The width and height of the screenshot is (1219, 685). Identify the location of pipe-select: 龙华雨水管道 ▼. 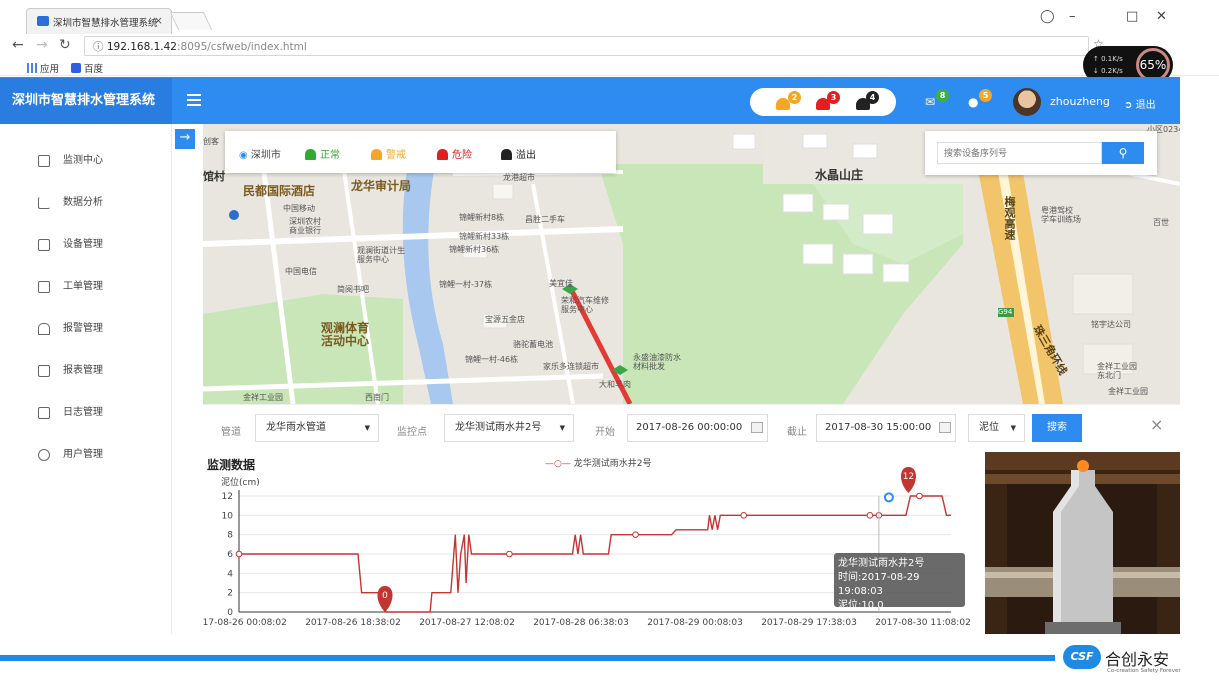
(317, 428).